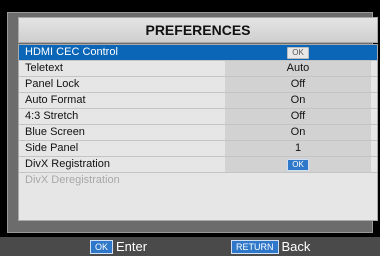 This screenshot has width=380, height=256. Describe the element at coordinates (198, 101) in the screenshot. I see `menu-item-auto-format: Auto Format On` at that location.